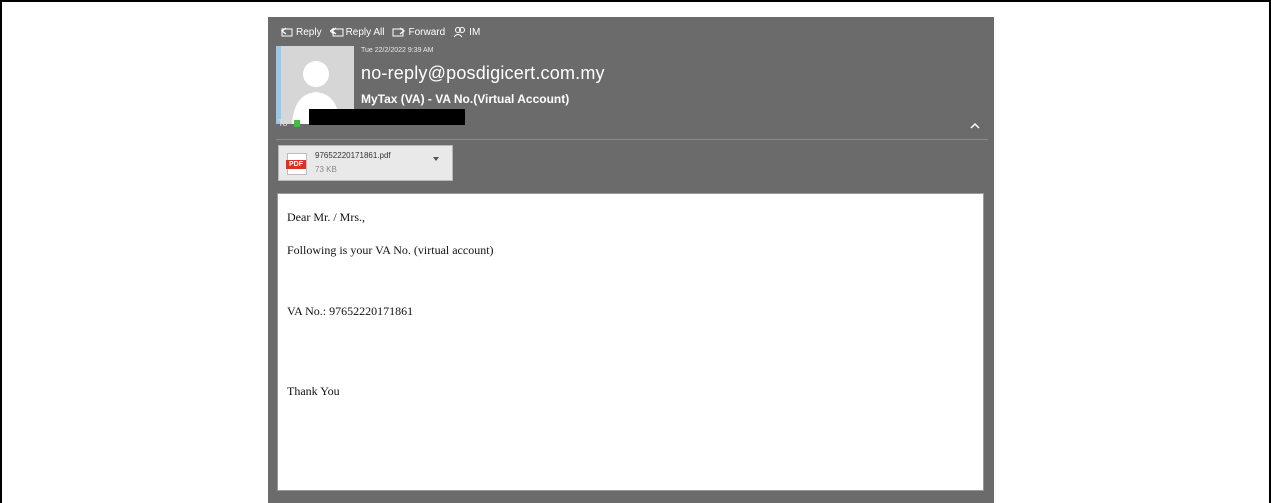  What do you see at coordinates (459, 32) in the screenshot?
I see `im-icon` at bounding box center [459, 32].